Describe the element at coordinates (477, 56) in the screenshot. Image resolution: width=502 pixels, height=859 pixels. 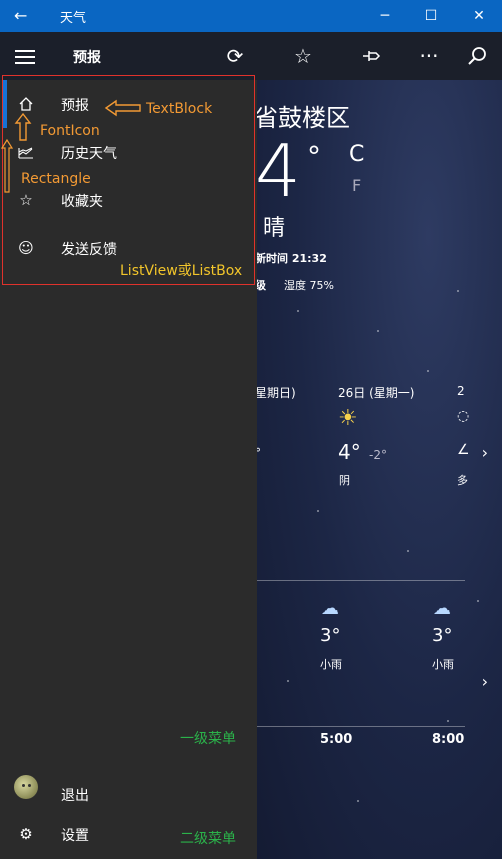
I see `search-icon` at that location.